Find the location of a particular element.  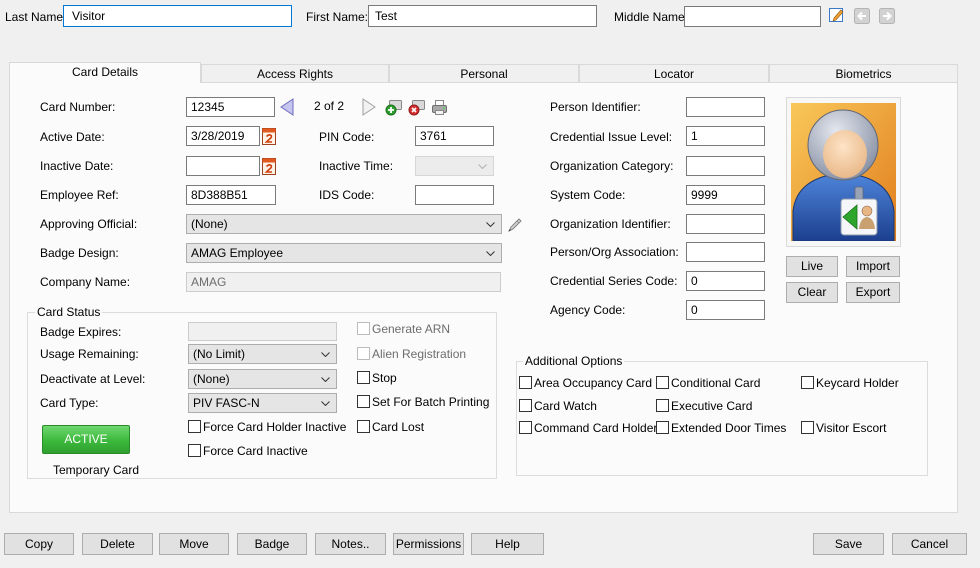

copy-button: Copy is located at coordinates (39, 544).